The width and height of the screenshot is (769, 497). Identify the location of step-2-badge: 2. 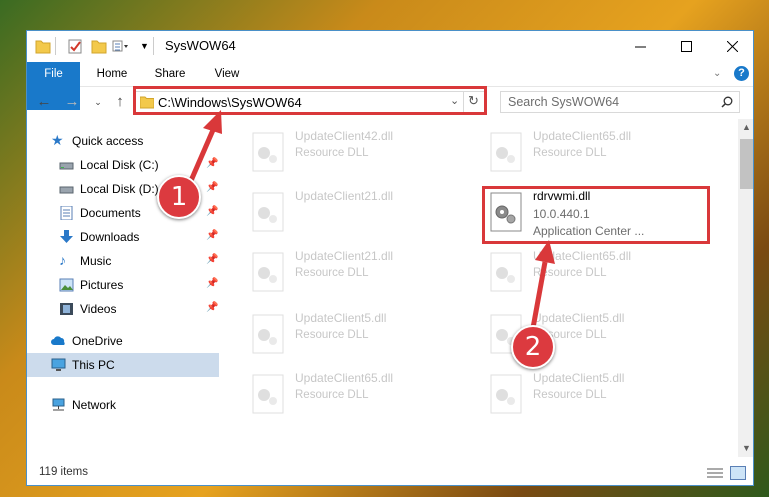
(533, 347).